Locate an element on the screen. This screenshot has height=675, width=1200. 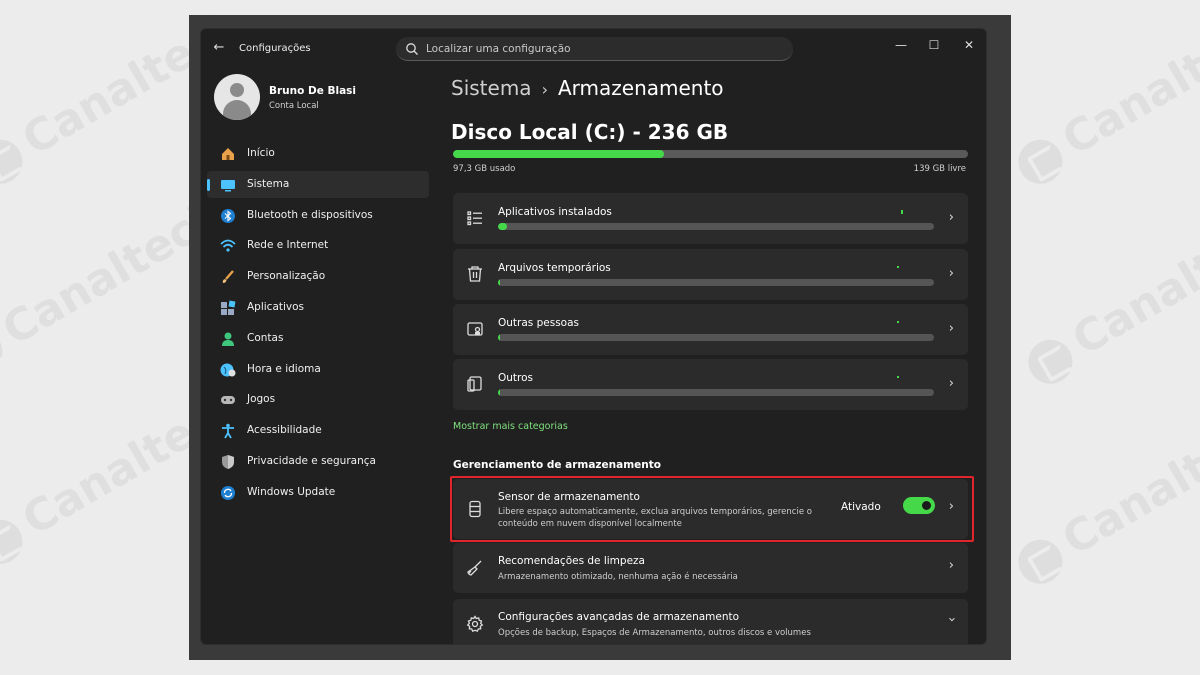
sidebar-item-inicio: Início is located at coordinates (318, 153).